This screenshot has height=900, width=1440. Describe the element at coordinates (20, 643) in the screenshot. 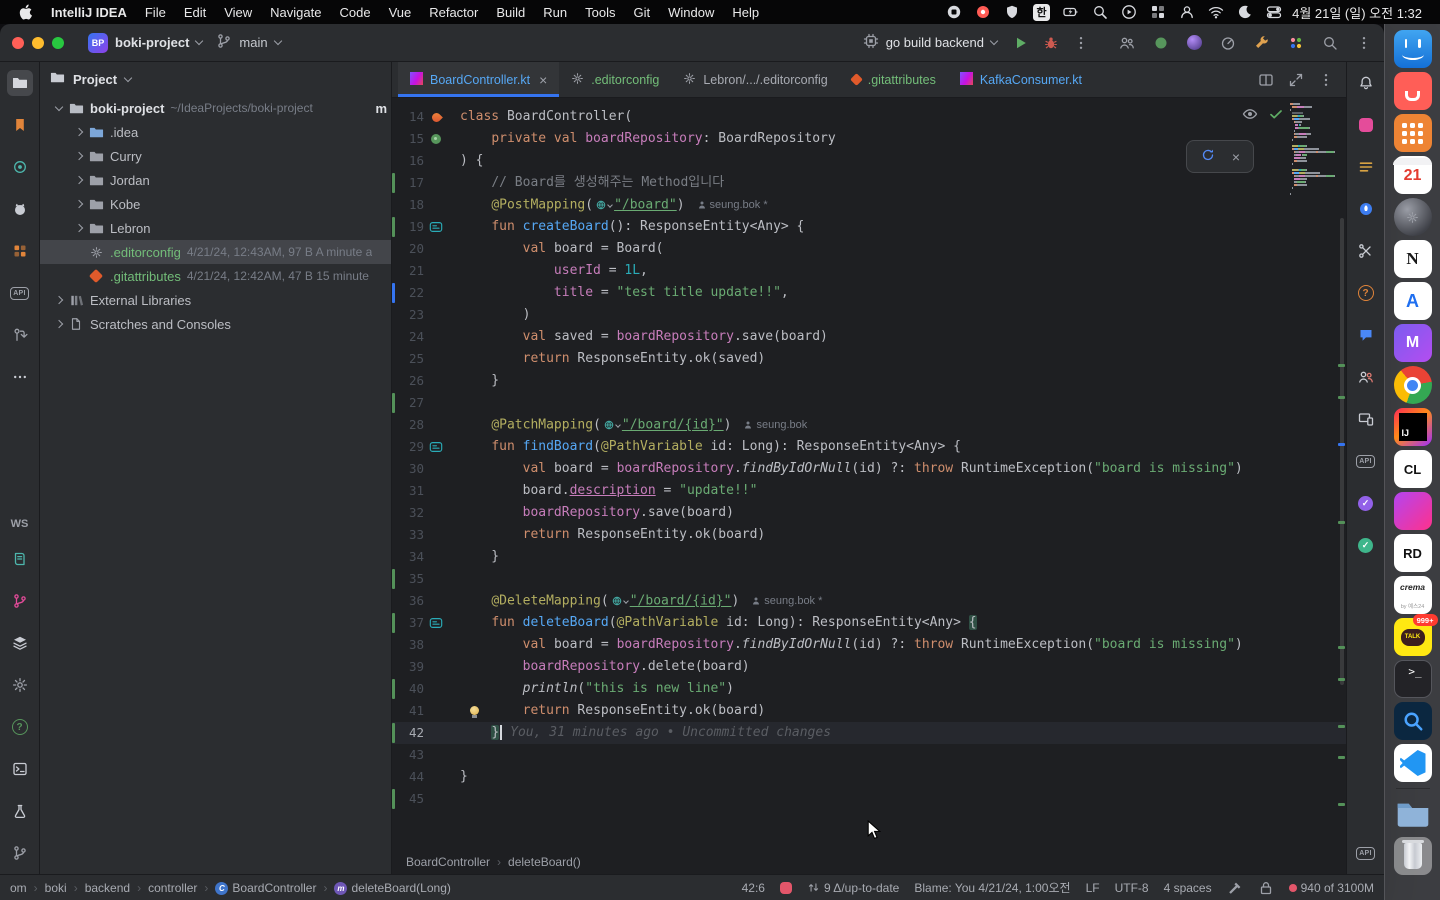

I see `layers-tool-icon` at that location.